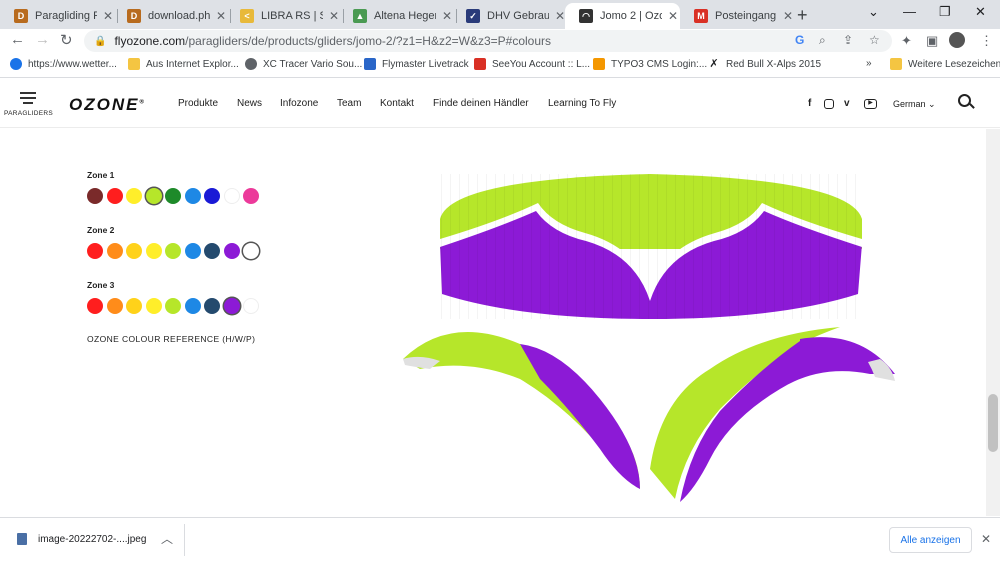  I want to click on tab-title: download.php, so click(179, 16).